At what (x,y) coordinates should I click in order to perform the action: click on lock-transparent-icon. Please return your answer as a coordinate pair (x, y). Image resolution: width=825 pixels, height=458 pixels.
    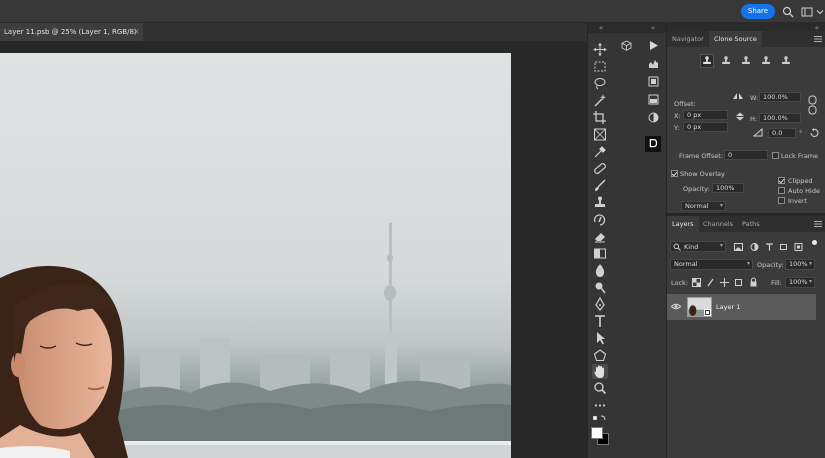
    Looking at the image, I should click on (696, 282).